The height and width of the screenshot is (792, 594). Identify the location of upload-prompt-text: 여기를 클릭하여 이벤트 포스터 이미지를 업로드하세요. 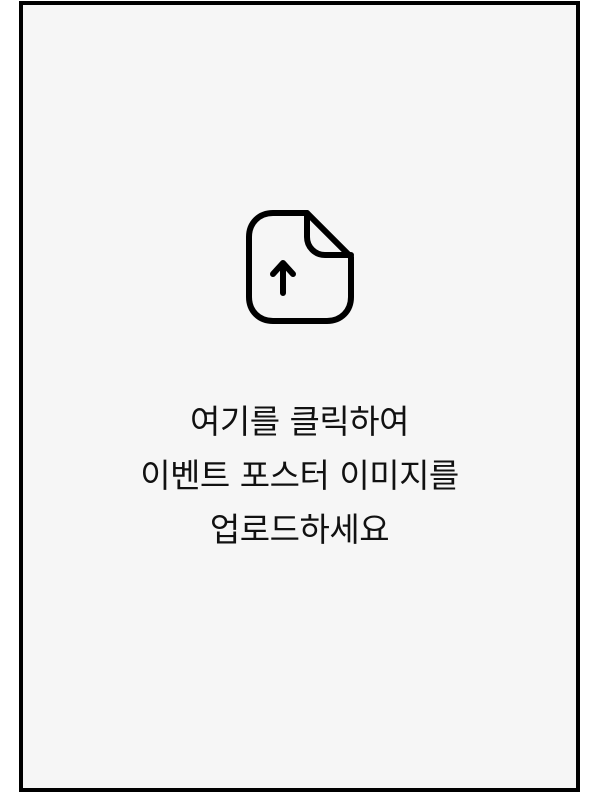
(299, 476).